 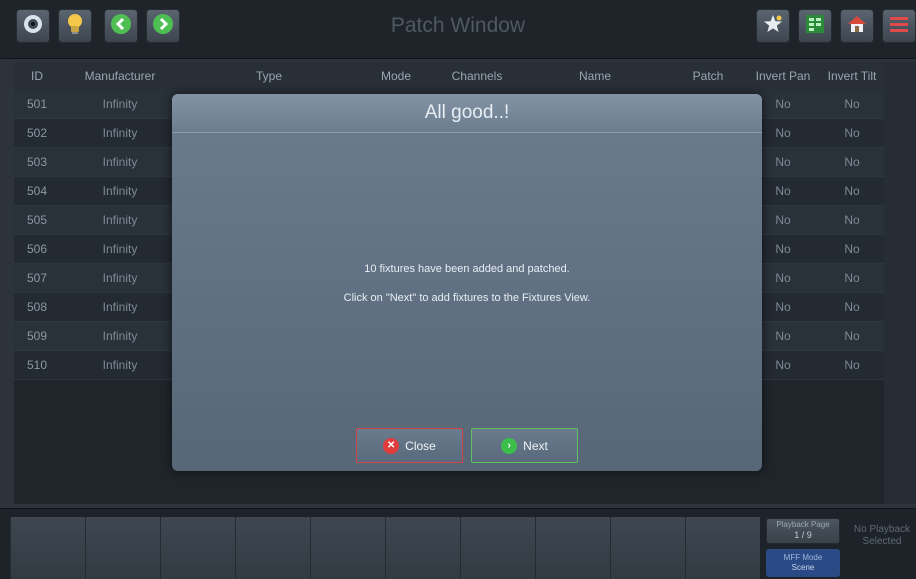 I want to click on star-icon, so click(x=773, y=26).